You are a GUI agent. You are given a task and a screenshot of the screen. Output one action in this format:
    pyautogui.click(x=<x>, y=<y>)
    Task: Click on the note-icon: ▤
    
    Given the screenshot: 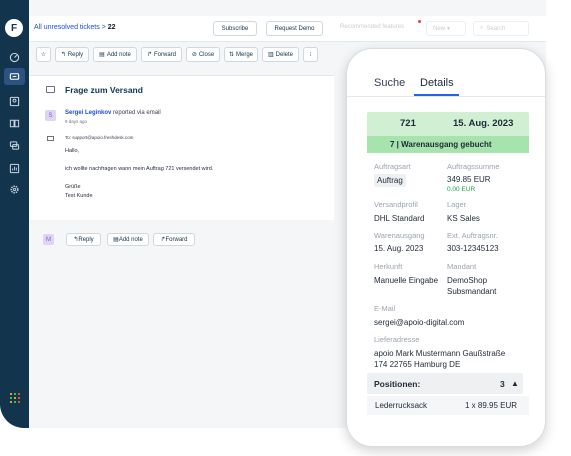 What is the action you would take?
    pyautogui.click(x=102, y=55)
    